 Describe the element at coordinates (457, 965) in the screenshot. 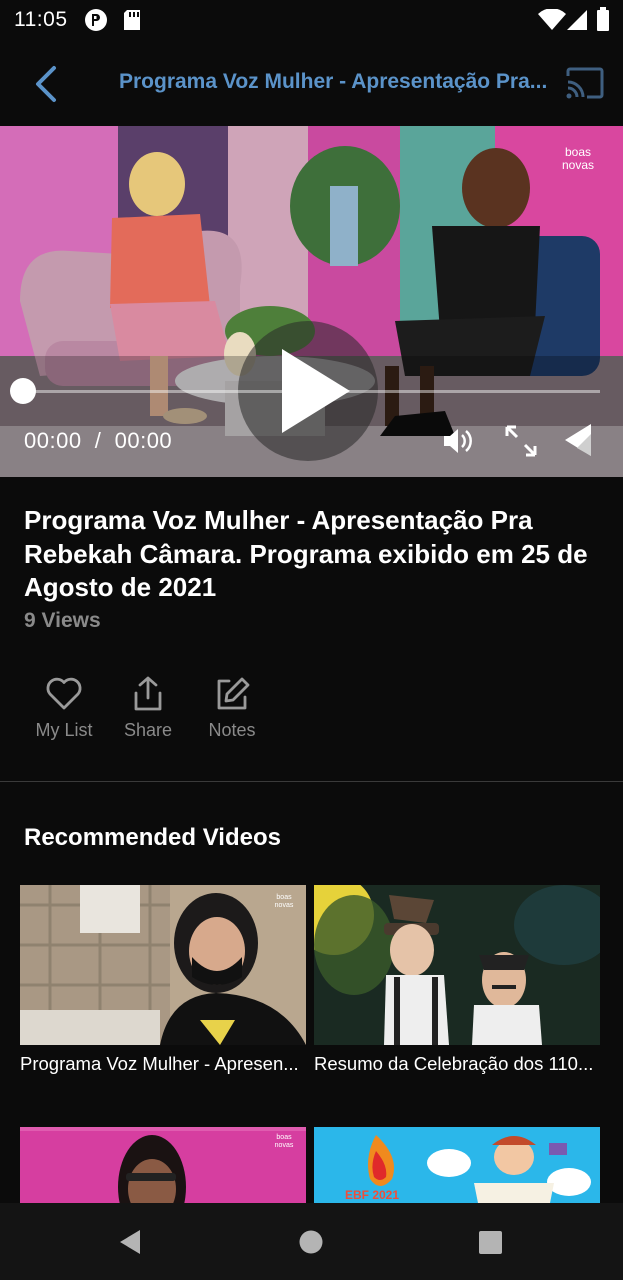

I see `video-thumbnail` at that location.